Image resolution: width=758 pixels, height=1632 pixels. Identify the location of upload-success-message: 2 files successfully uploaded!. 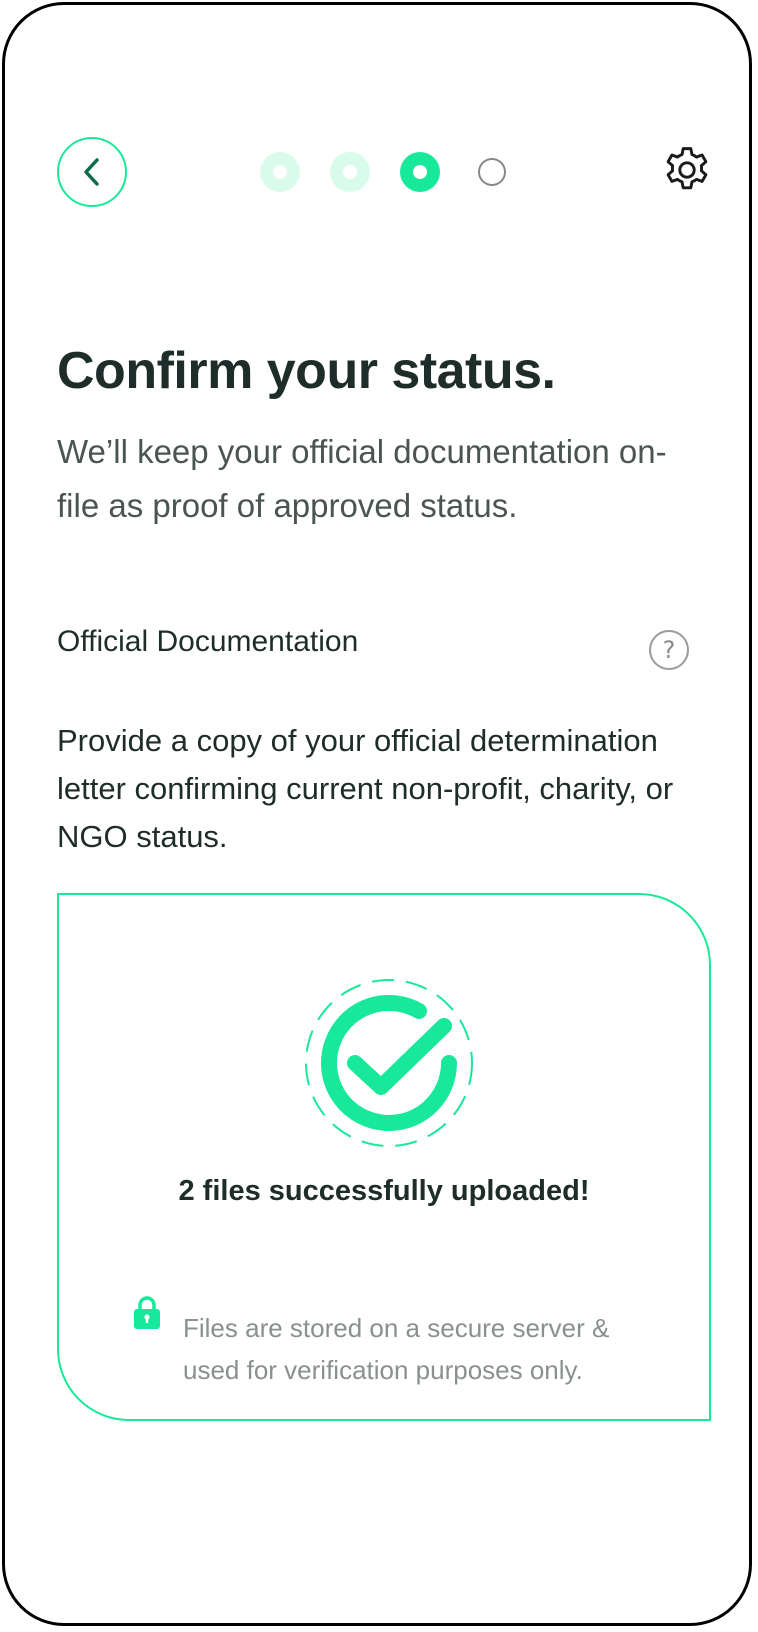
(384, 1191).